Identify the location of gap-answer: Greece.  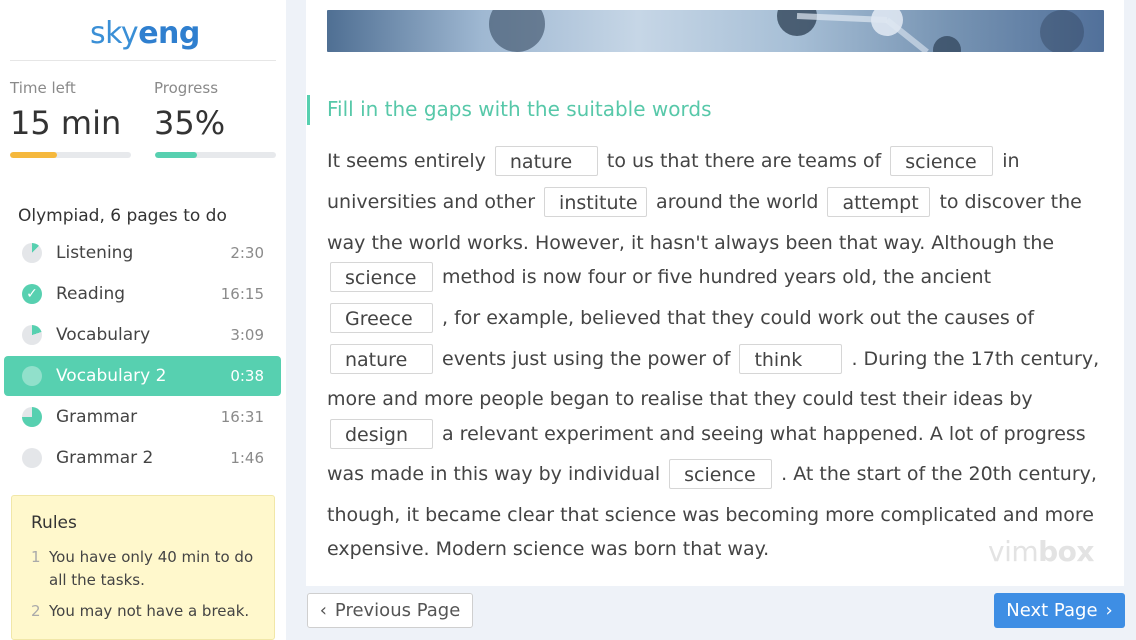
(381, 318).